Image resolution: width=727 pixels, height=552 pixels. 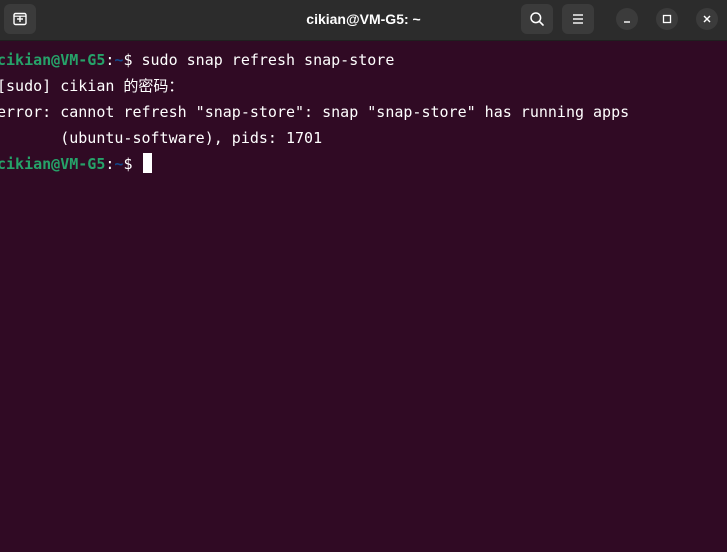 I want to click on hamburger-menu-icon, so click(x=578, y=19).